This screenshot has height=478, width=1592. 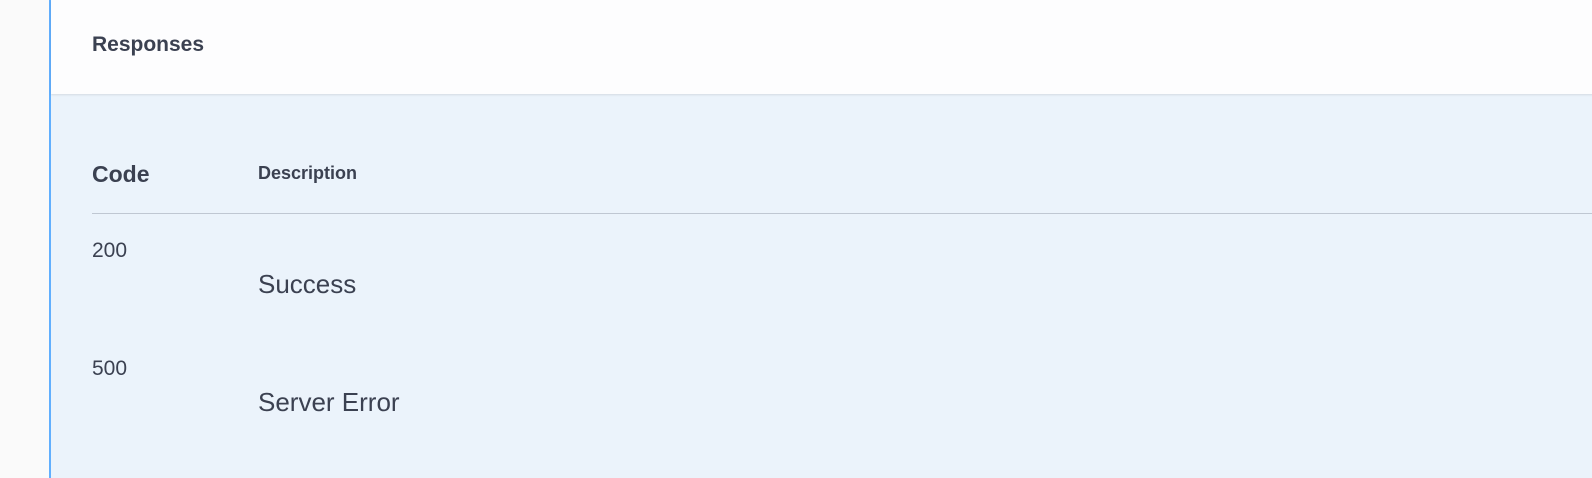 What do you see at coordinates (110, 250) in the screenshot?
I see `response-code: 200` at bounding box center [110, 250].